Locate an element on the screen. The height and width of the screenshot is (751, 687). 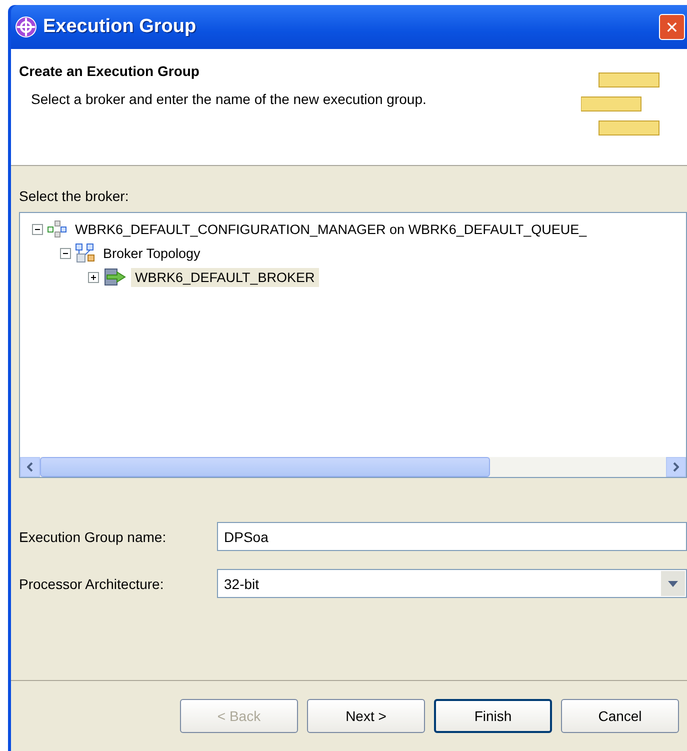
field-label: Processor Architecture: is located at coordinates (92, 584).